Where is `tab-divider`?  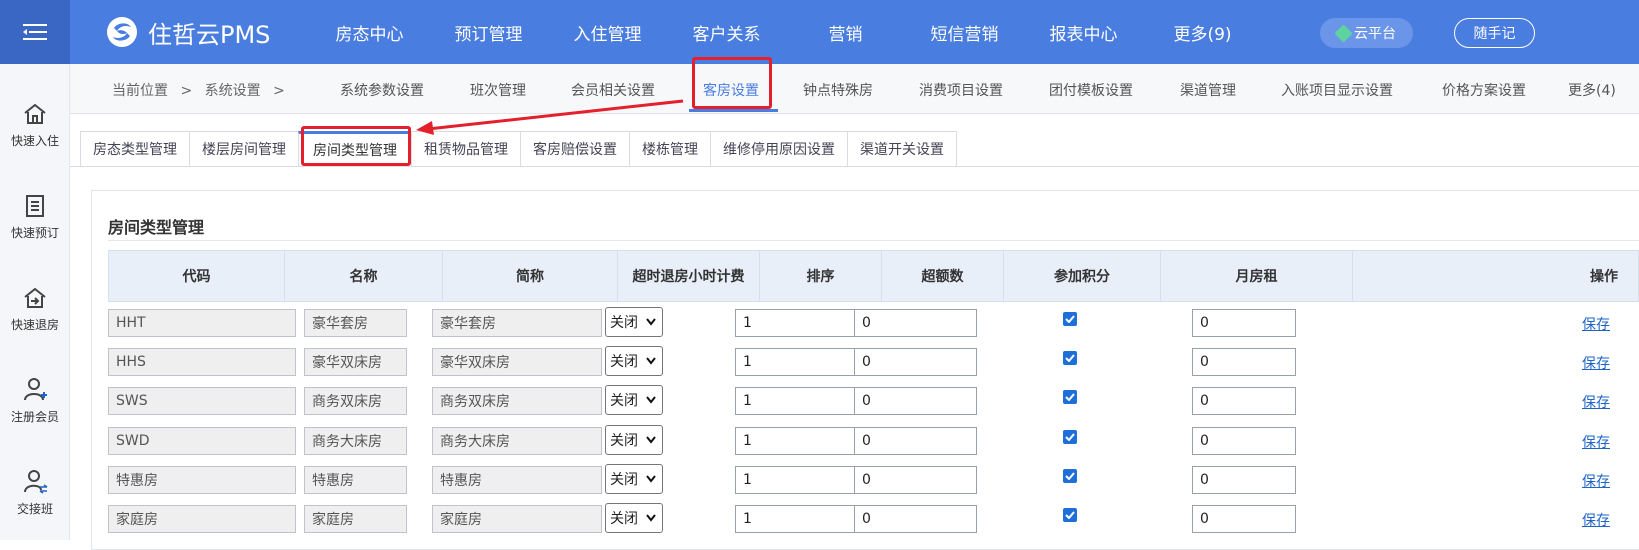 tab-divider is located at coordinates (854, 166).